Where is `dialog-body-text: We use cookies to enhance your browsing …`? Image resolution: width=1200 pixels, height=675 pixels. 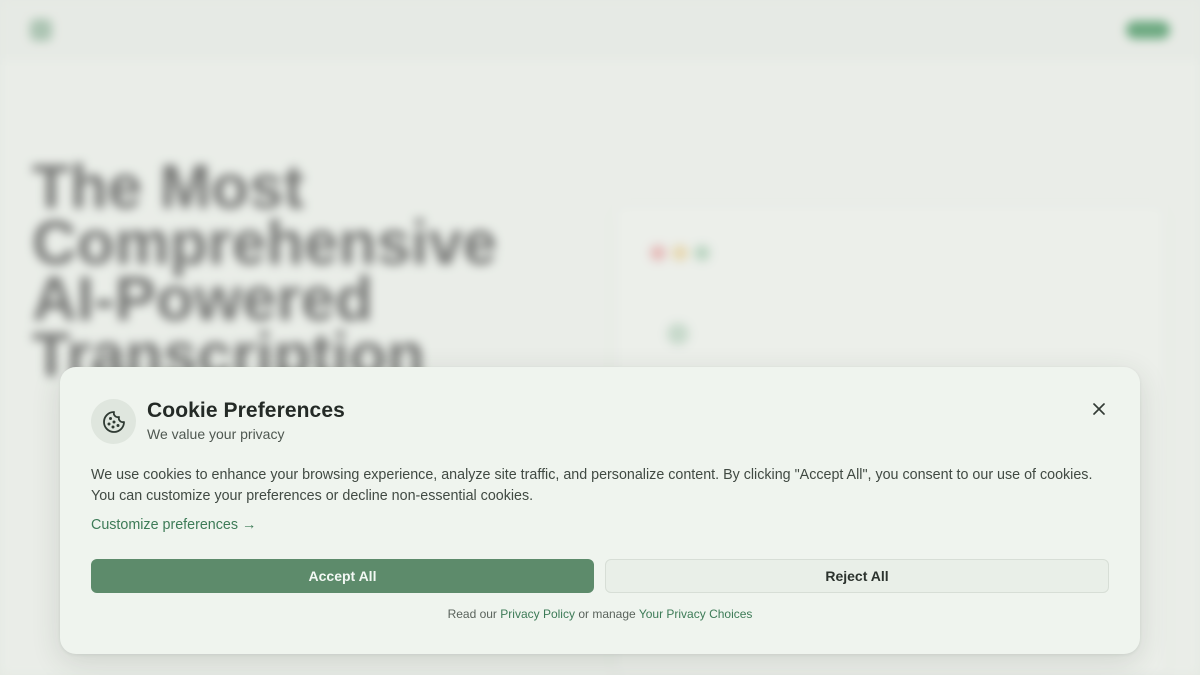
dialog-body-text: We use cookies to enhance your browsing … is located at coordinates (592, 485).